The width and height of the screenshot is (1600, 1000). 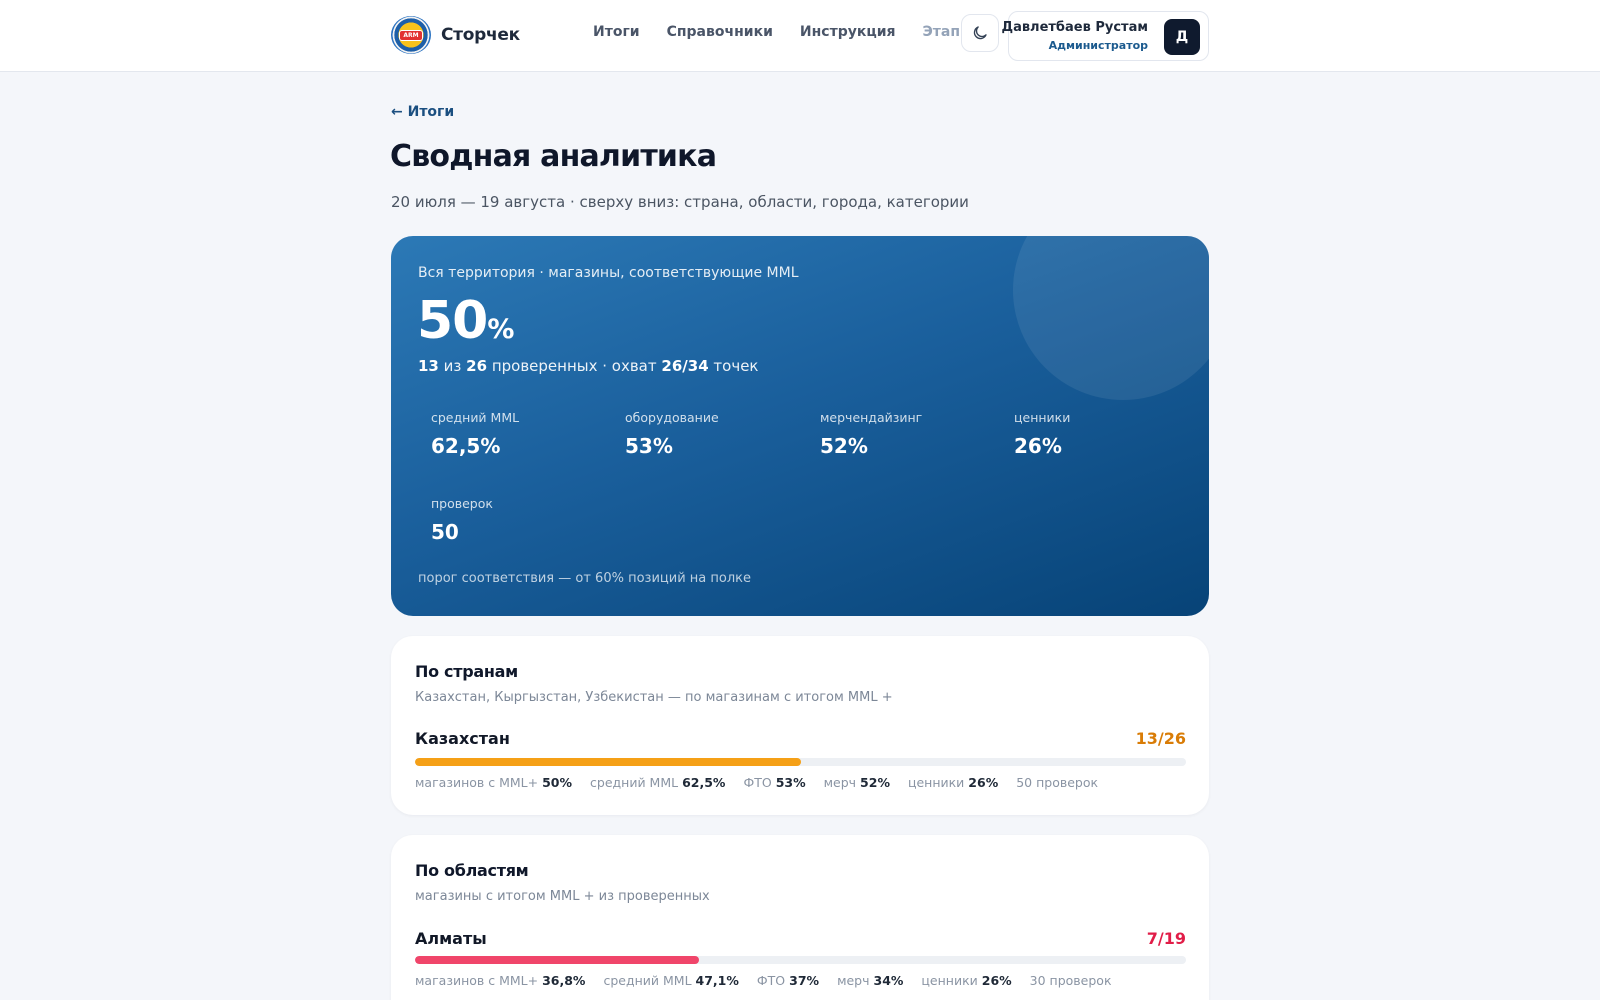 What do you see at coordinates (1057, 782) in the screenshot?
I see `metric-checks: 50 проверок` at bounding box center [1057, 782].